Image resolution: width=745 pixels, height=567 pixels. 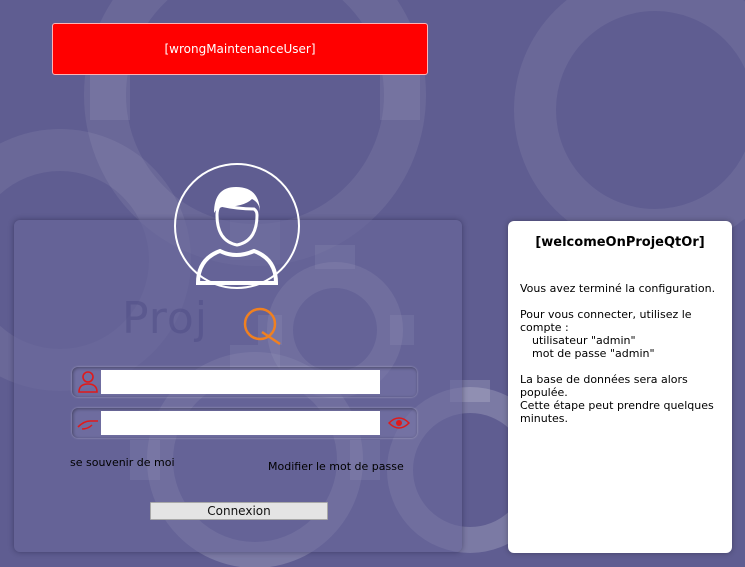 What do you see at coordinates (263, 326) in the screenshot?
I see `logo-q-icon` at bounding box center [263, 326].